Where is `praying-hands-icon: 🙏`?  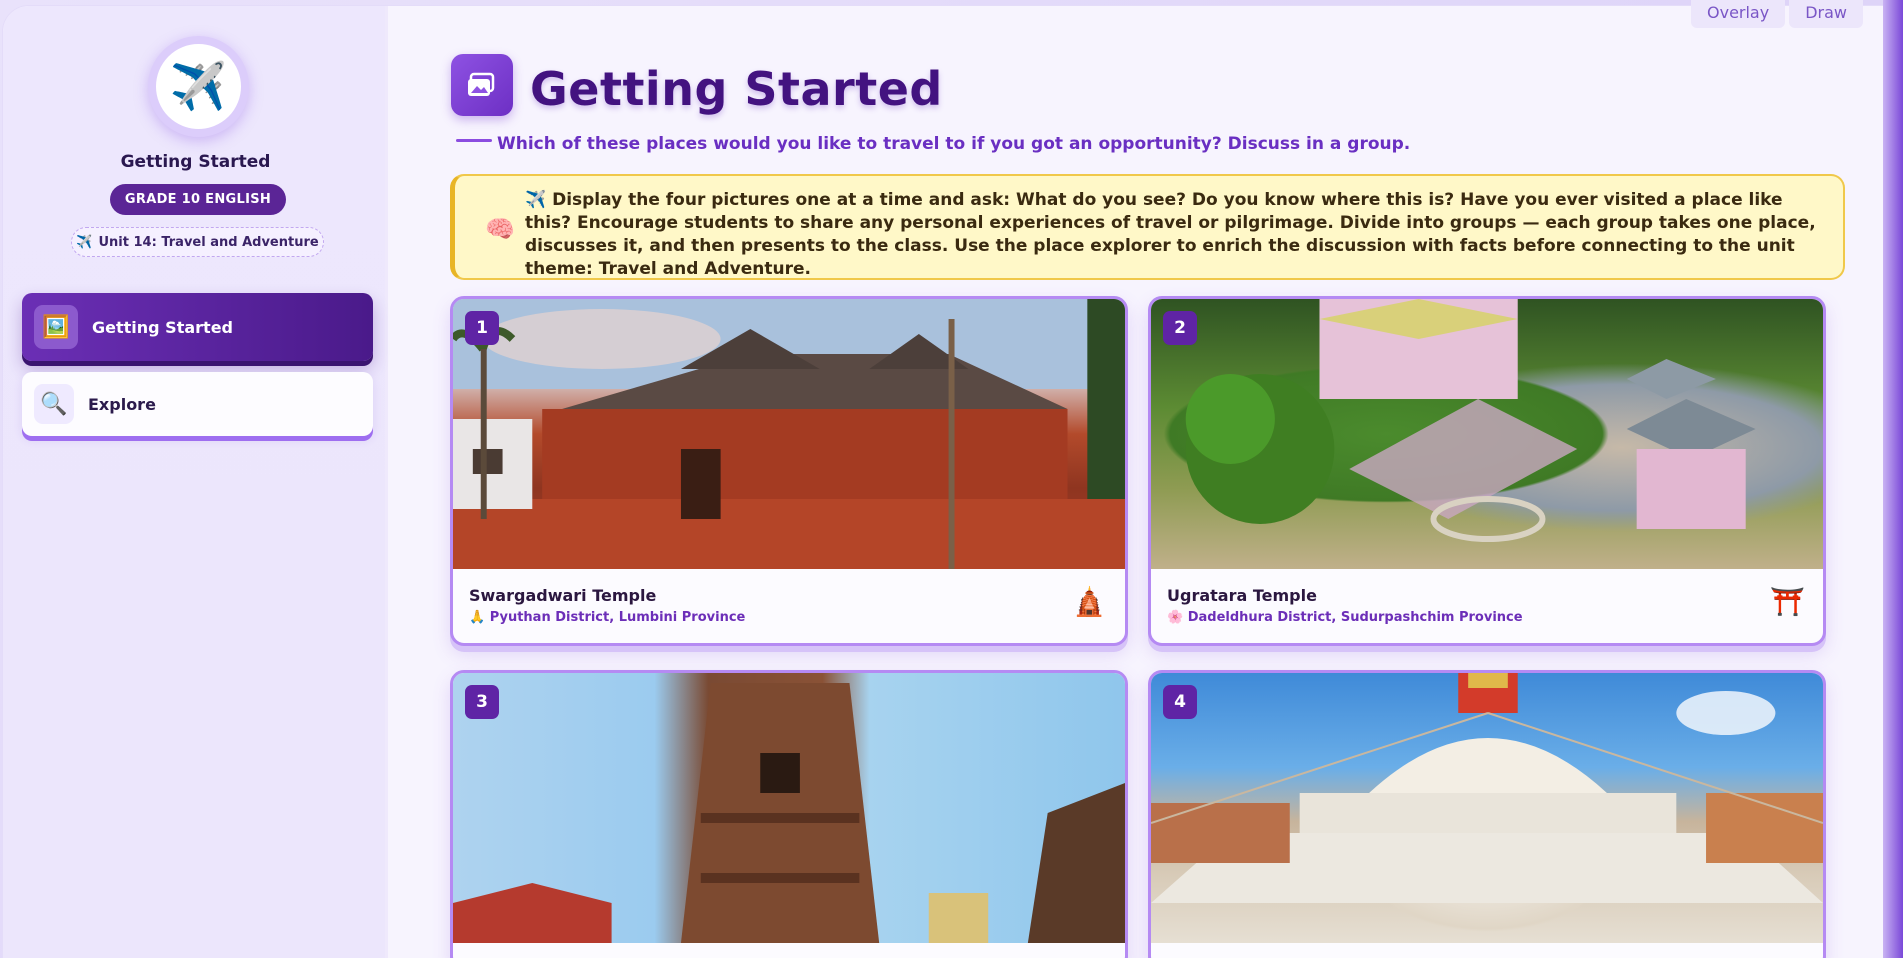
praying-hands-icon: 🙏 is located at coordinates (477, 617).